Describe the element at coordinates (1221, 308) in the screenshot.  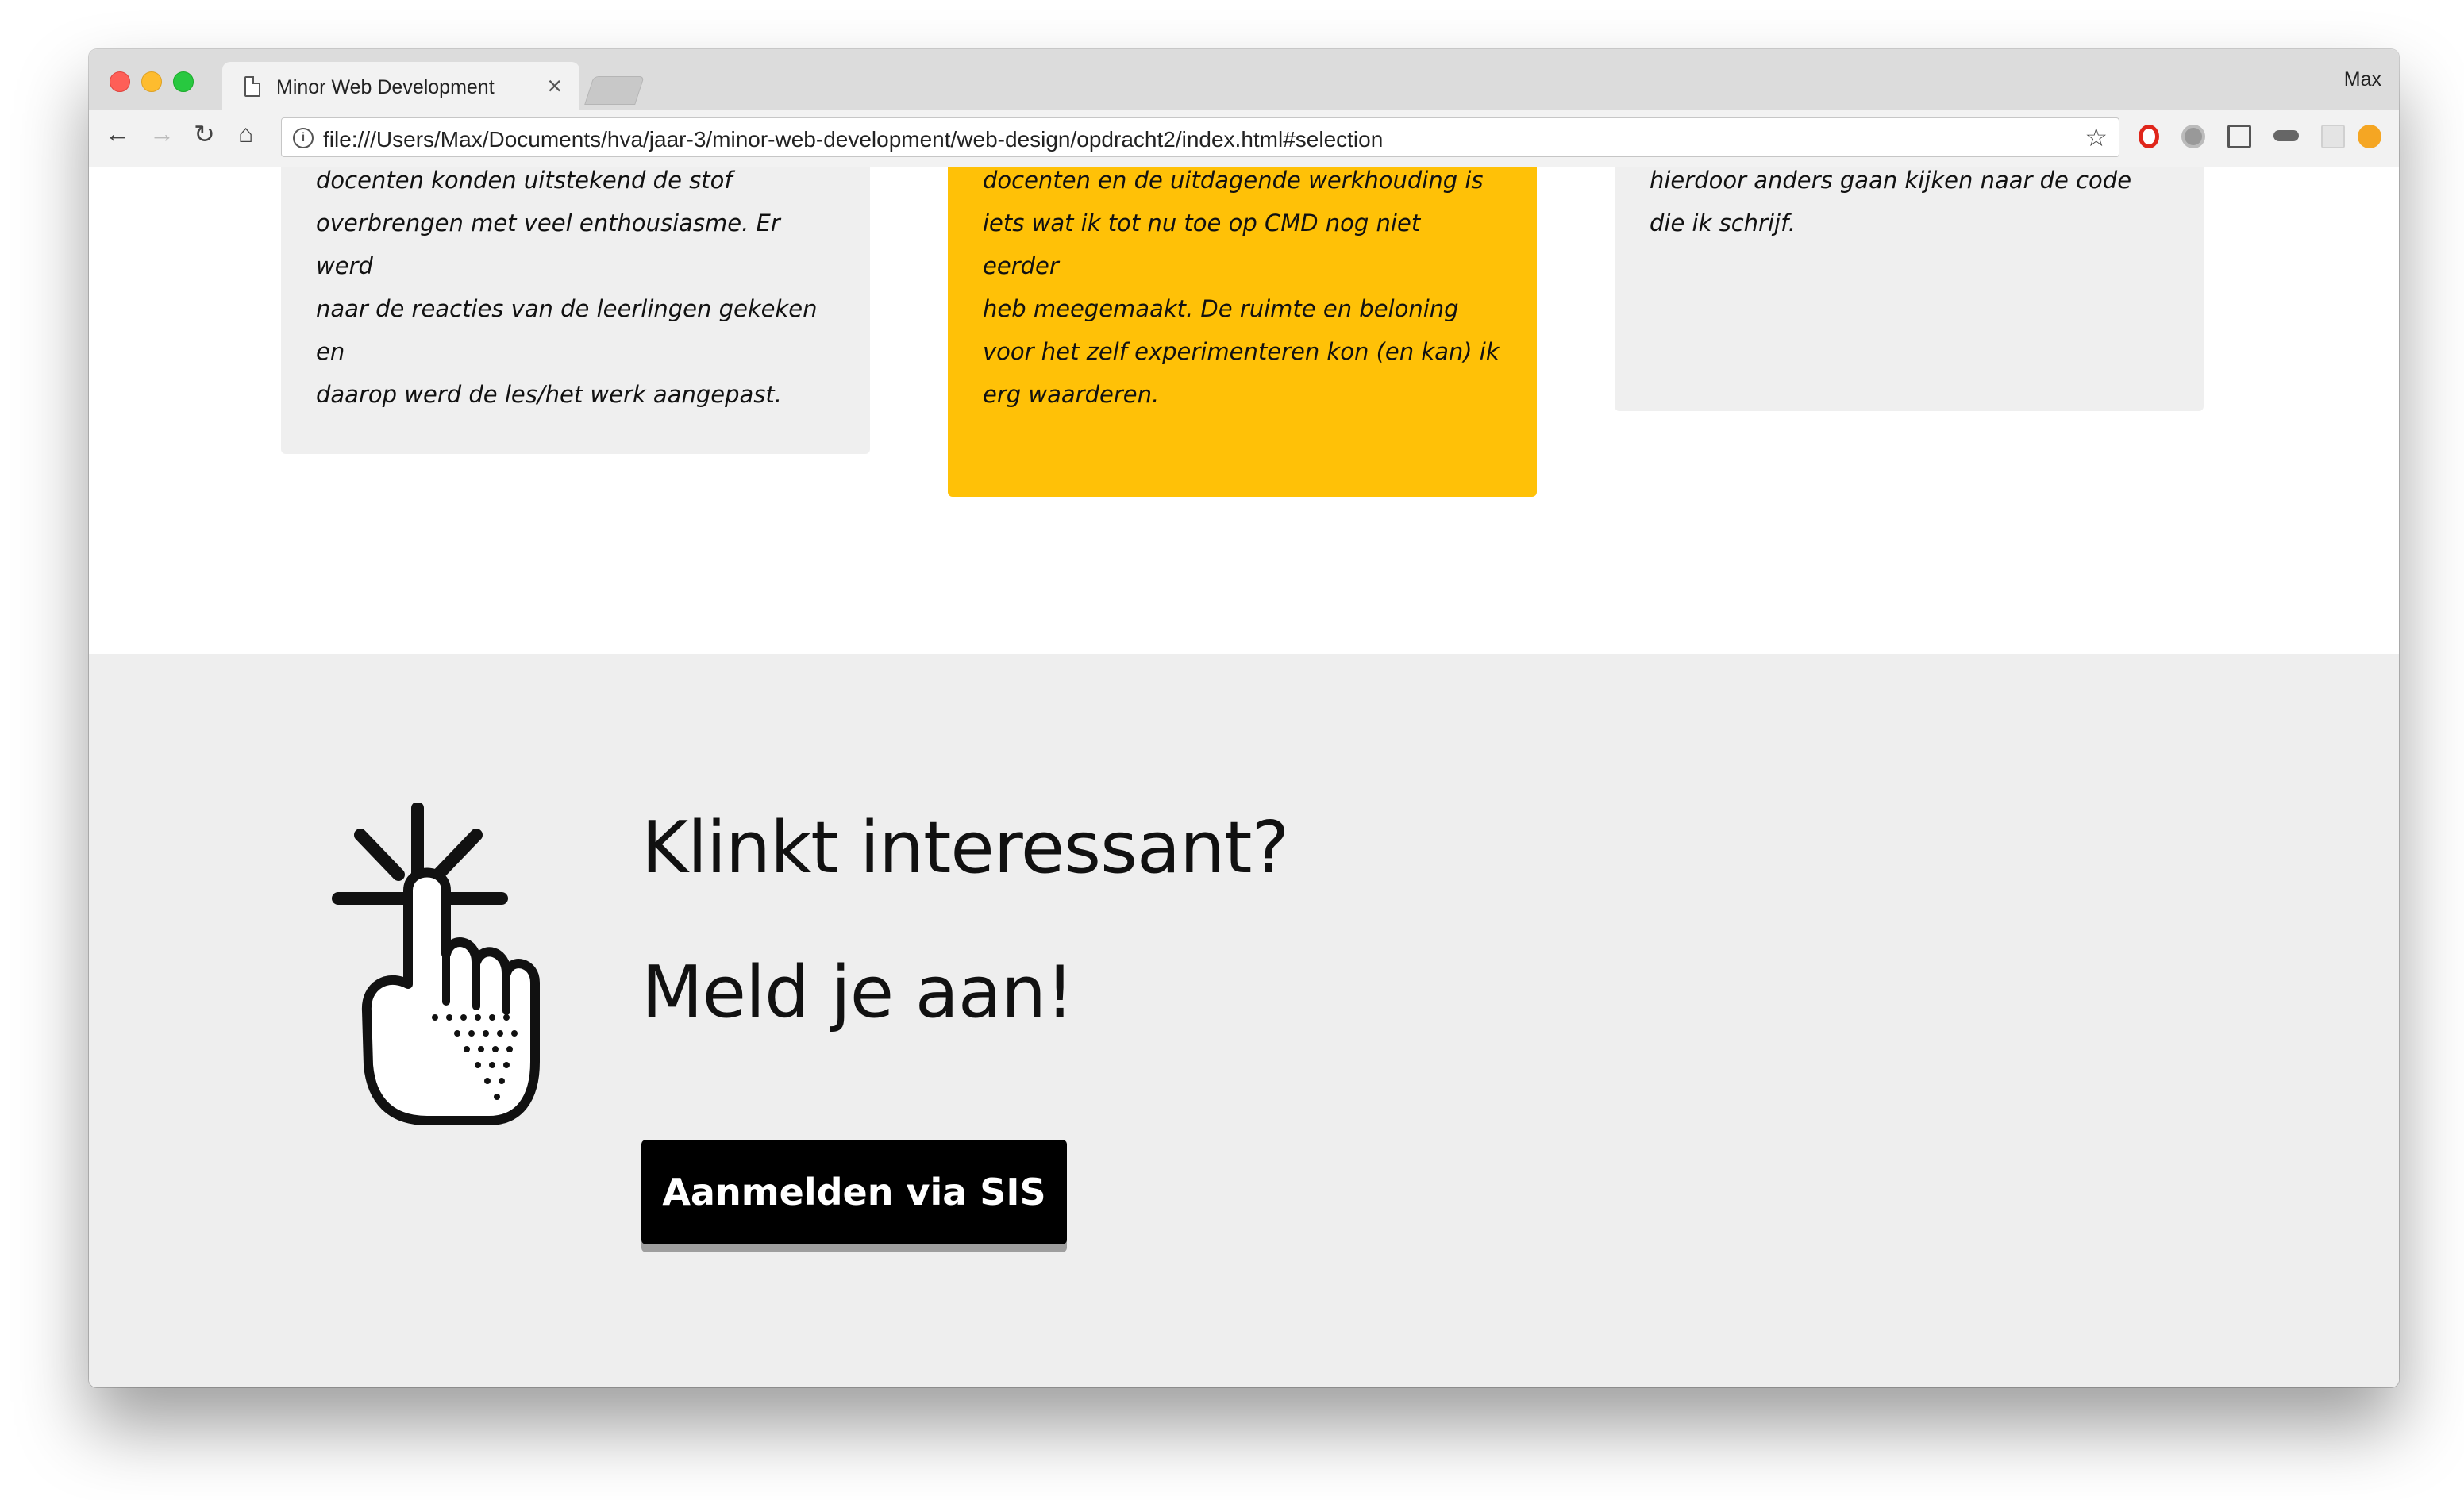
I see `card-text-line: heb meegemaakt. De ruimte en beloning` at that location.